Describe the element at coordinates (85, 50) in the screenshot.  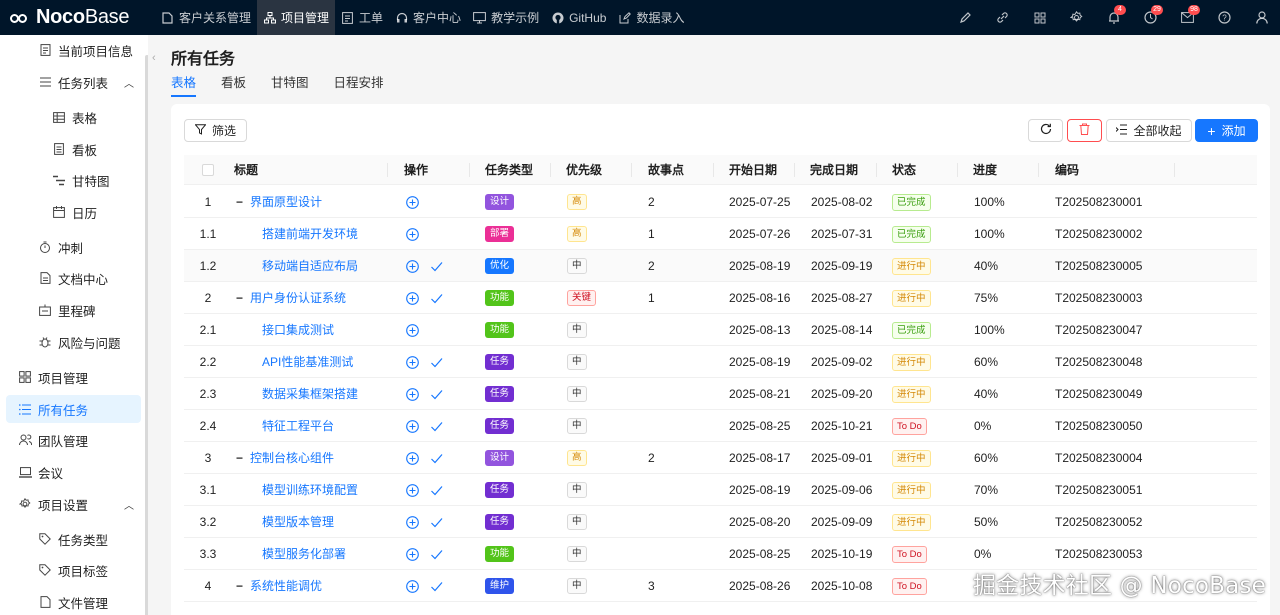
I see `sidebar-item-project-info: 当前项目信息` at that location.